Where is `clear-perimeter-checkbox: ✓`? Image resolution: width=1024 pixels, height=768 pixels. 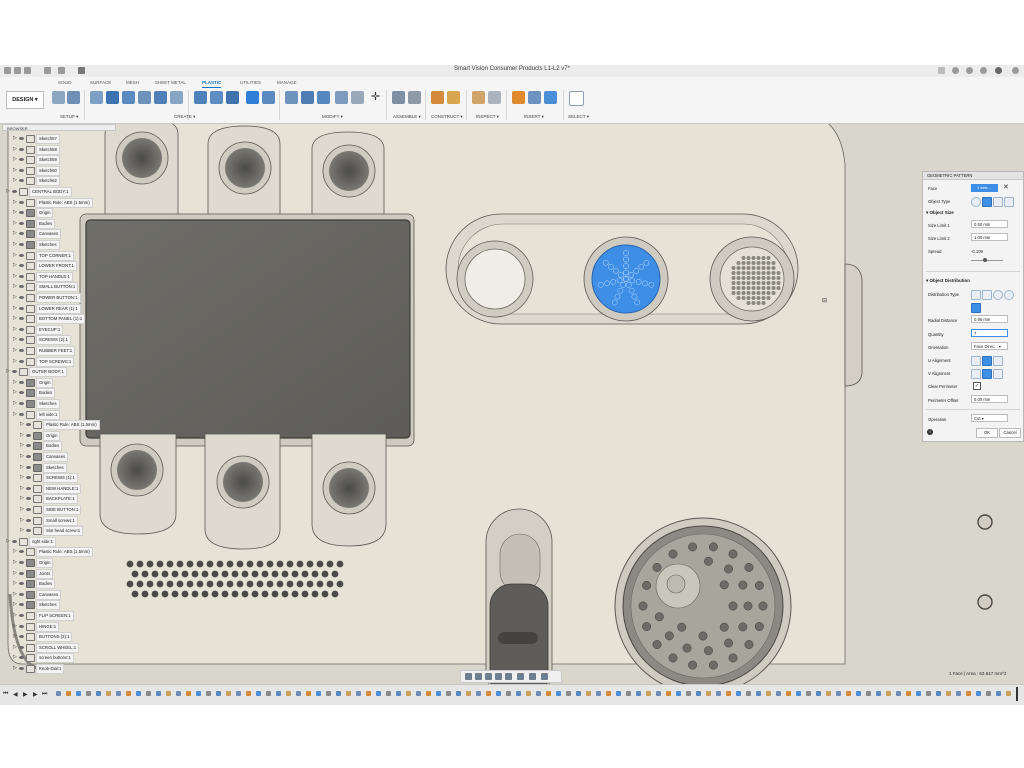 clear-perimeter-checkbox: ✓ is located at coordinates (977, 386).